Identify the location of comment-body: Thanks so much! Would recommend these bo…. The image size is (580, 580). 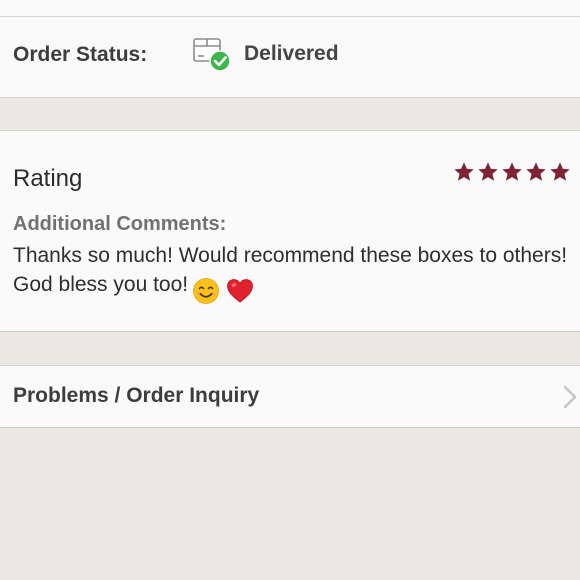
(290, 270).